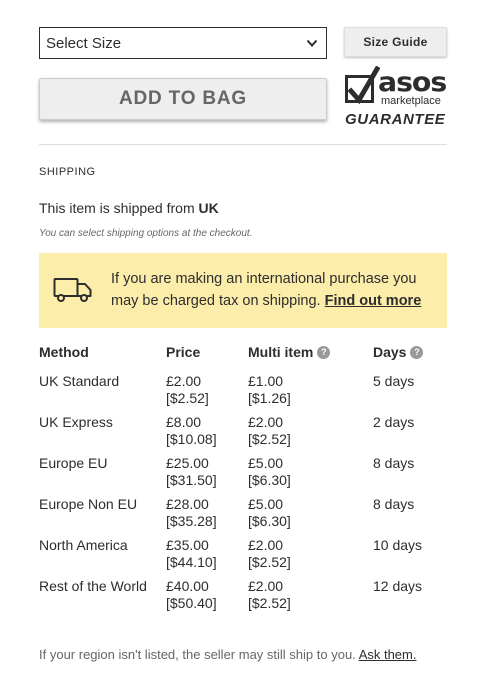  Describe the element at coordinates (187, 504) in the screenshot. I see `price-gbp: £28.00` at that location.